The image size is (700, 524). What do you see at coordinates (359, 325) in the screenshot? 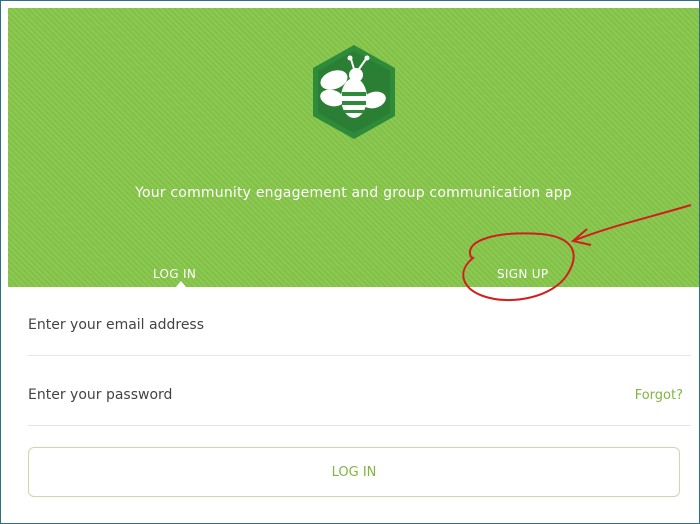
I see `email-field: Enter your email address` at bounding box center [359, 325].